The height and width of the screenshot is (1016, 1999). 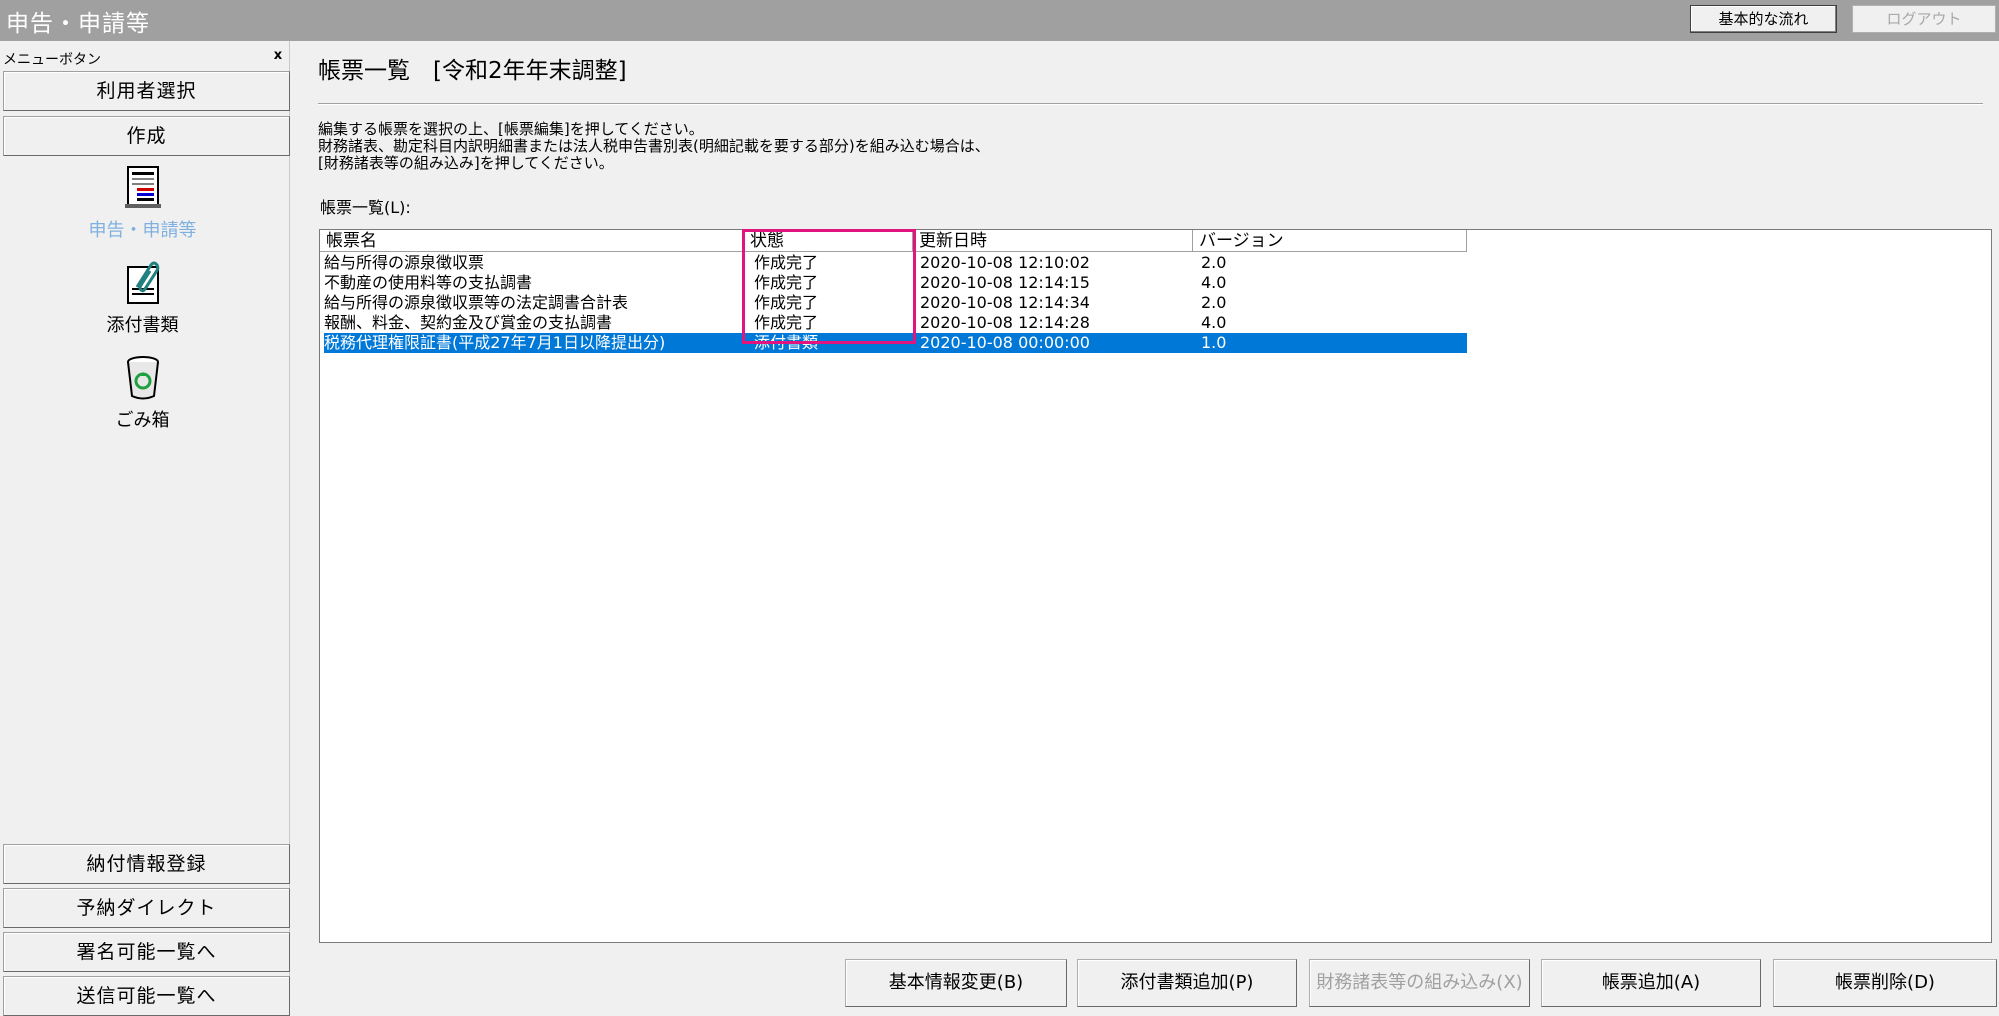 What do you see at coordinates (146, 908) in the screenshot?
I see `prepayment-direct-button: 予納ダイレクト` at bounding box center [146, 908].